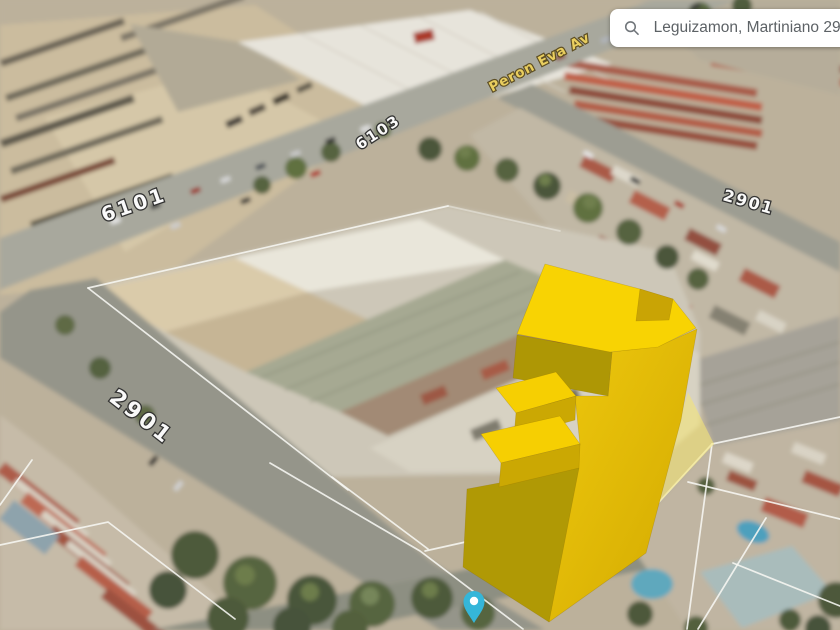 The image size is (840, 630). I want to click on search-input, so click(745, 28).